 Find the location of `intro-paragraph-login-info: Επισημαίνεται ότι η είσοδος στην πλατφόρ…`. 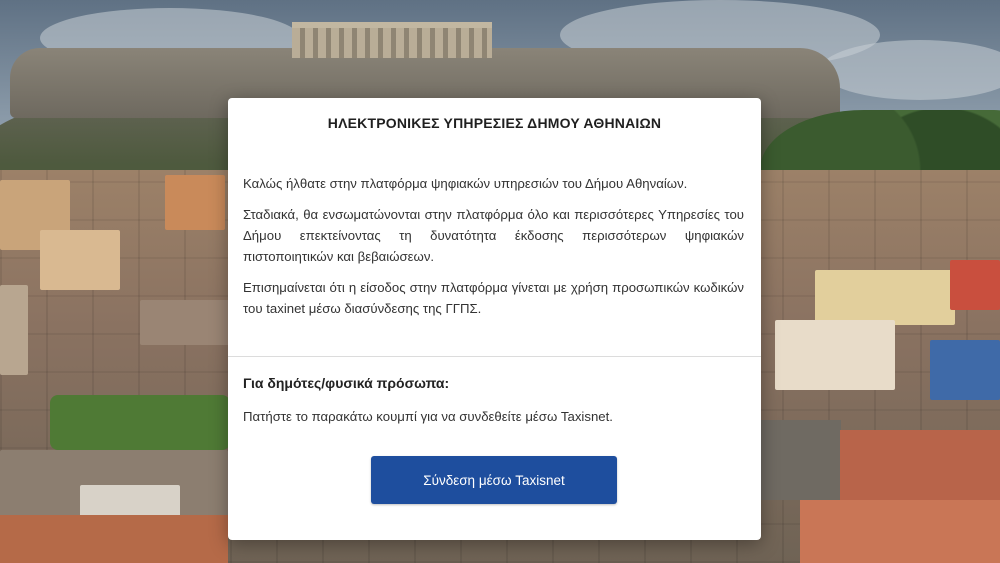

intro-paragraph-login-info: Επισημαίνεται ότι η είσοδος στην πλατφόρ… is located at coordinates (493, 298).